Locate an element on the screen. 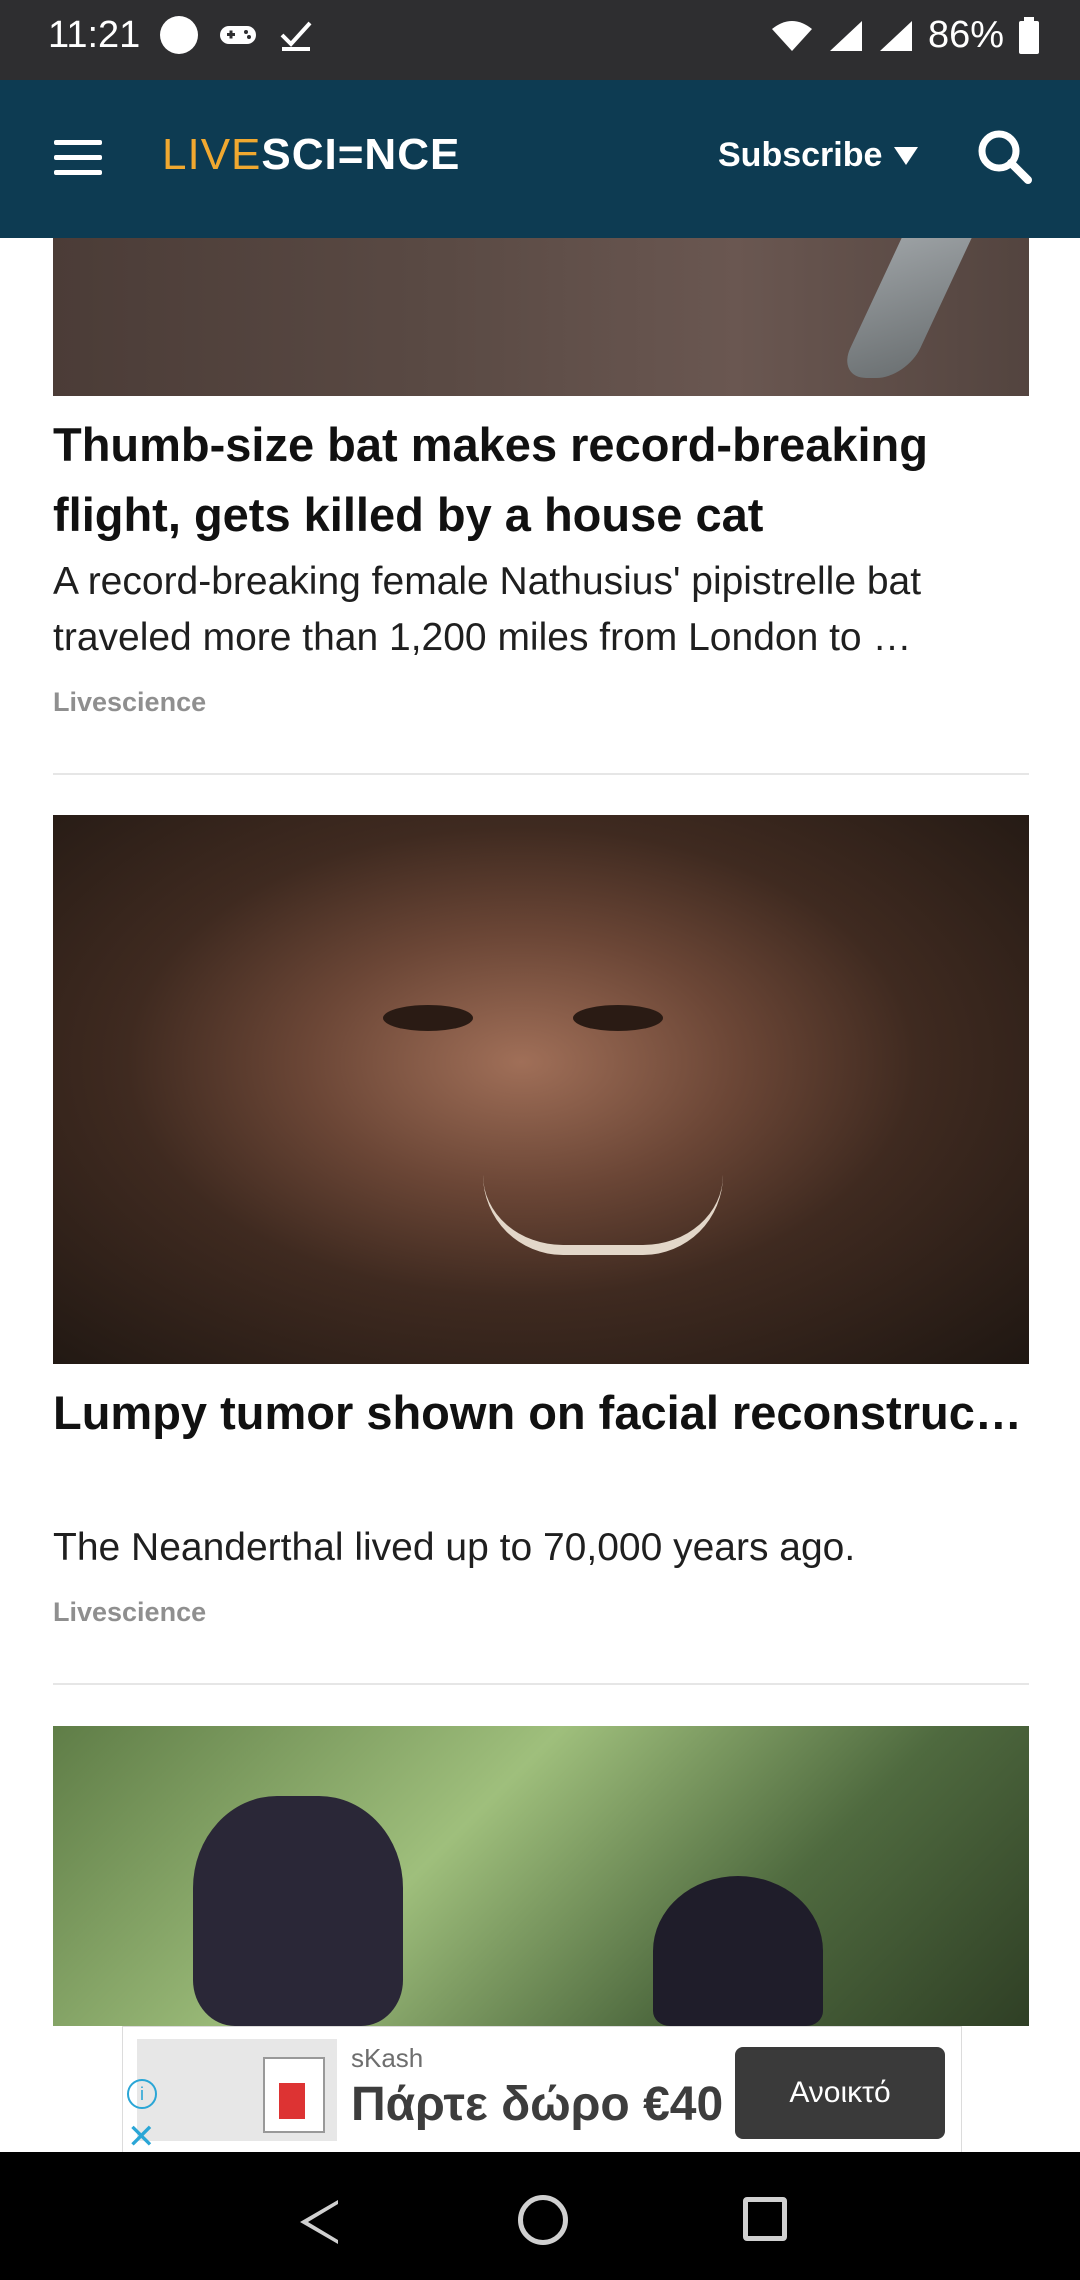 The width and height of the screenshot is (1080, 2280). ad-thumbnail is located at coordinates (237, 2090).